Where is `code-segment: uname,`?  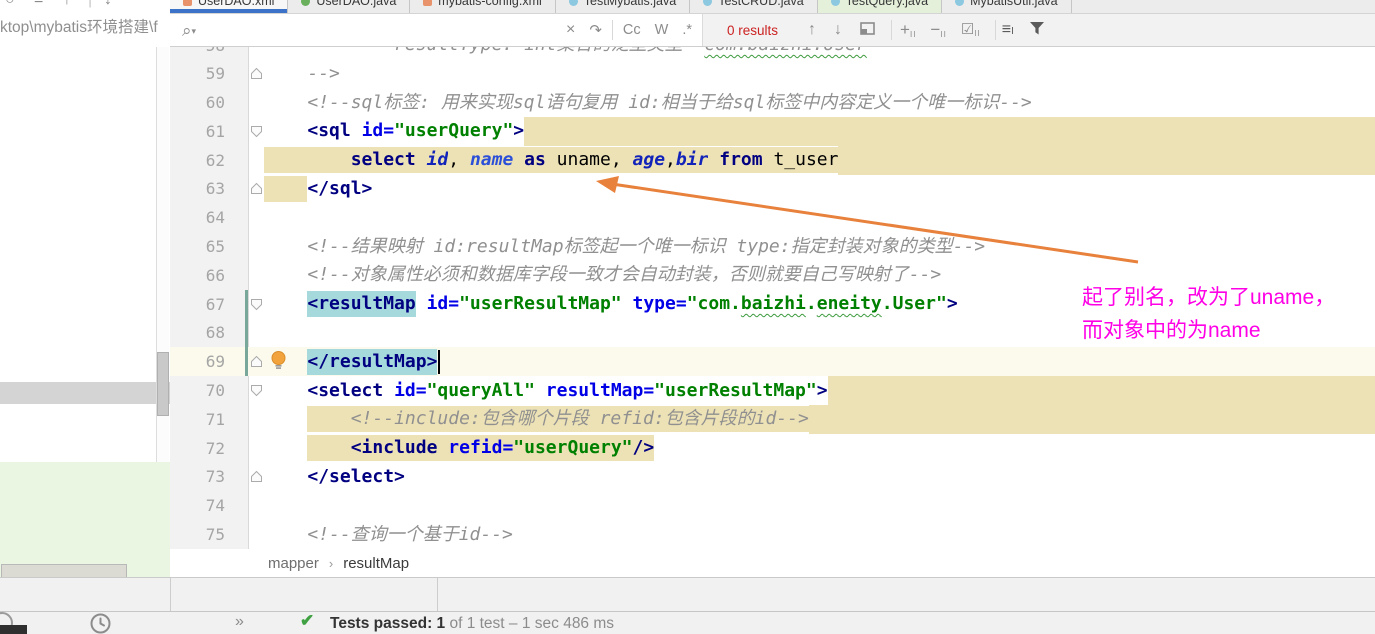
code-segment: uname, is located at coordinates (589, 160).